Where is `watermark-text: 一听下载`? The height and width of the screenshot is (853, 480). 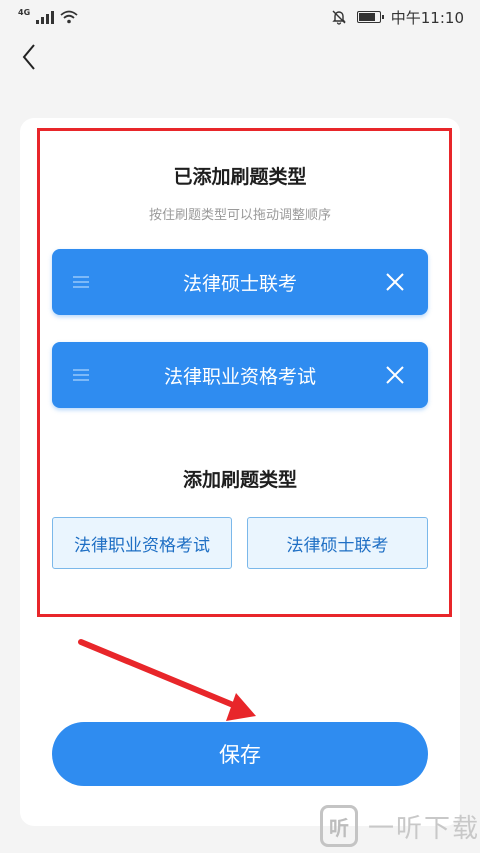
watermark-text: 一听下载 is located at coordinates (424, 828).